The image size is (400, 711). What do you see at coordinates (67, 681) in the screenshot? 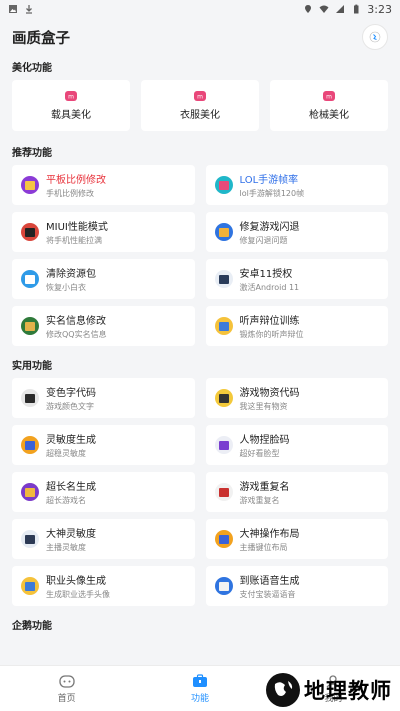
I see `home-face-icon` at bounding box center [67, 681].